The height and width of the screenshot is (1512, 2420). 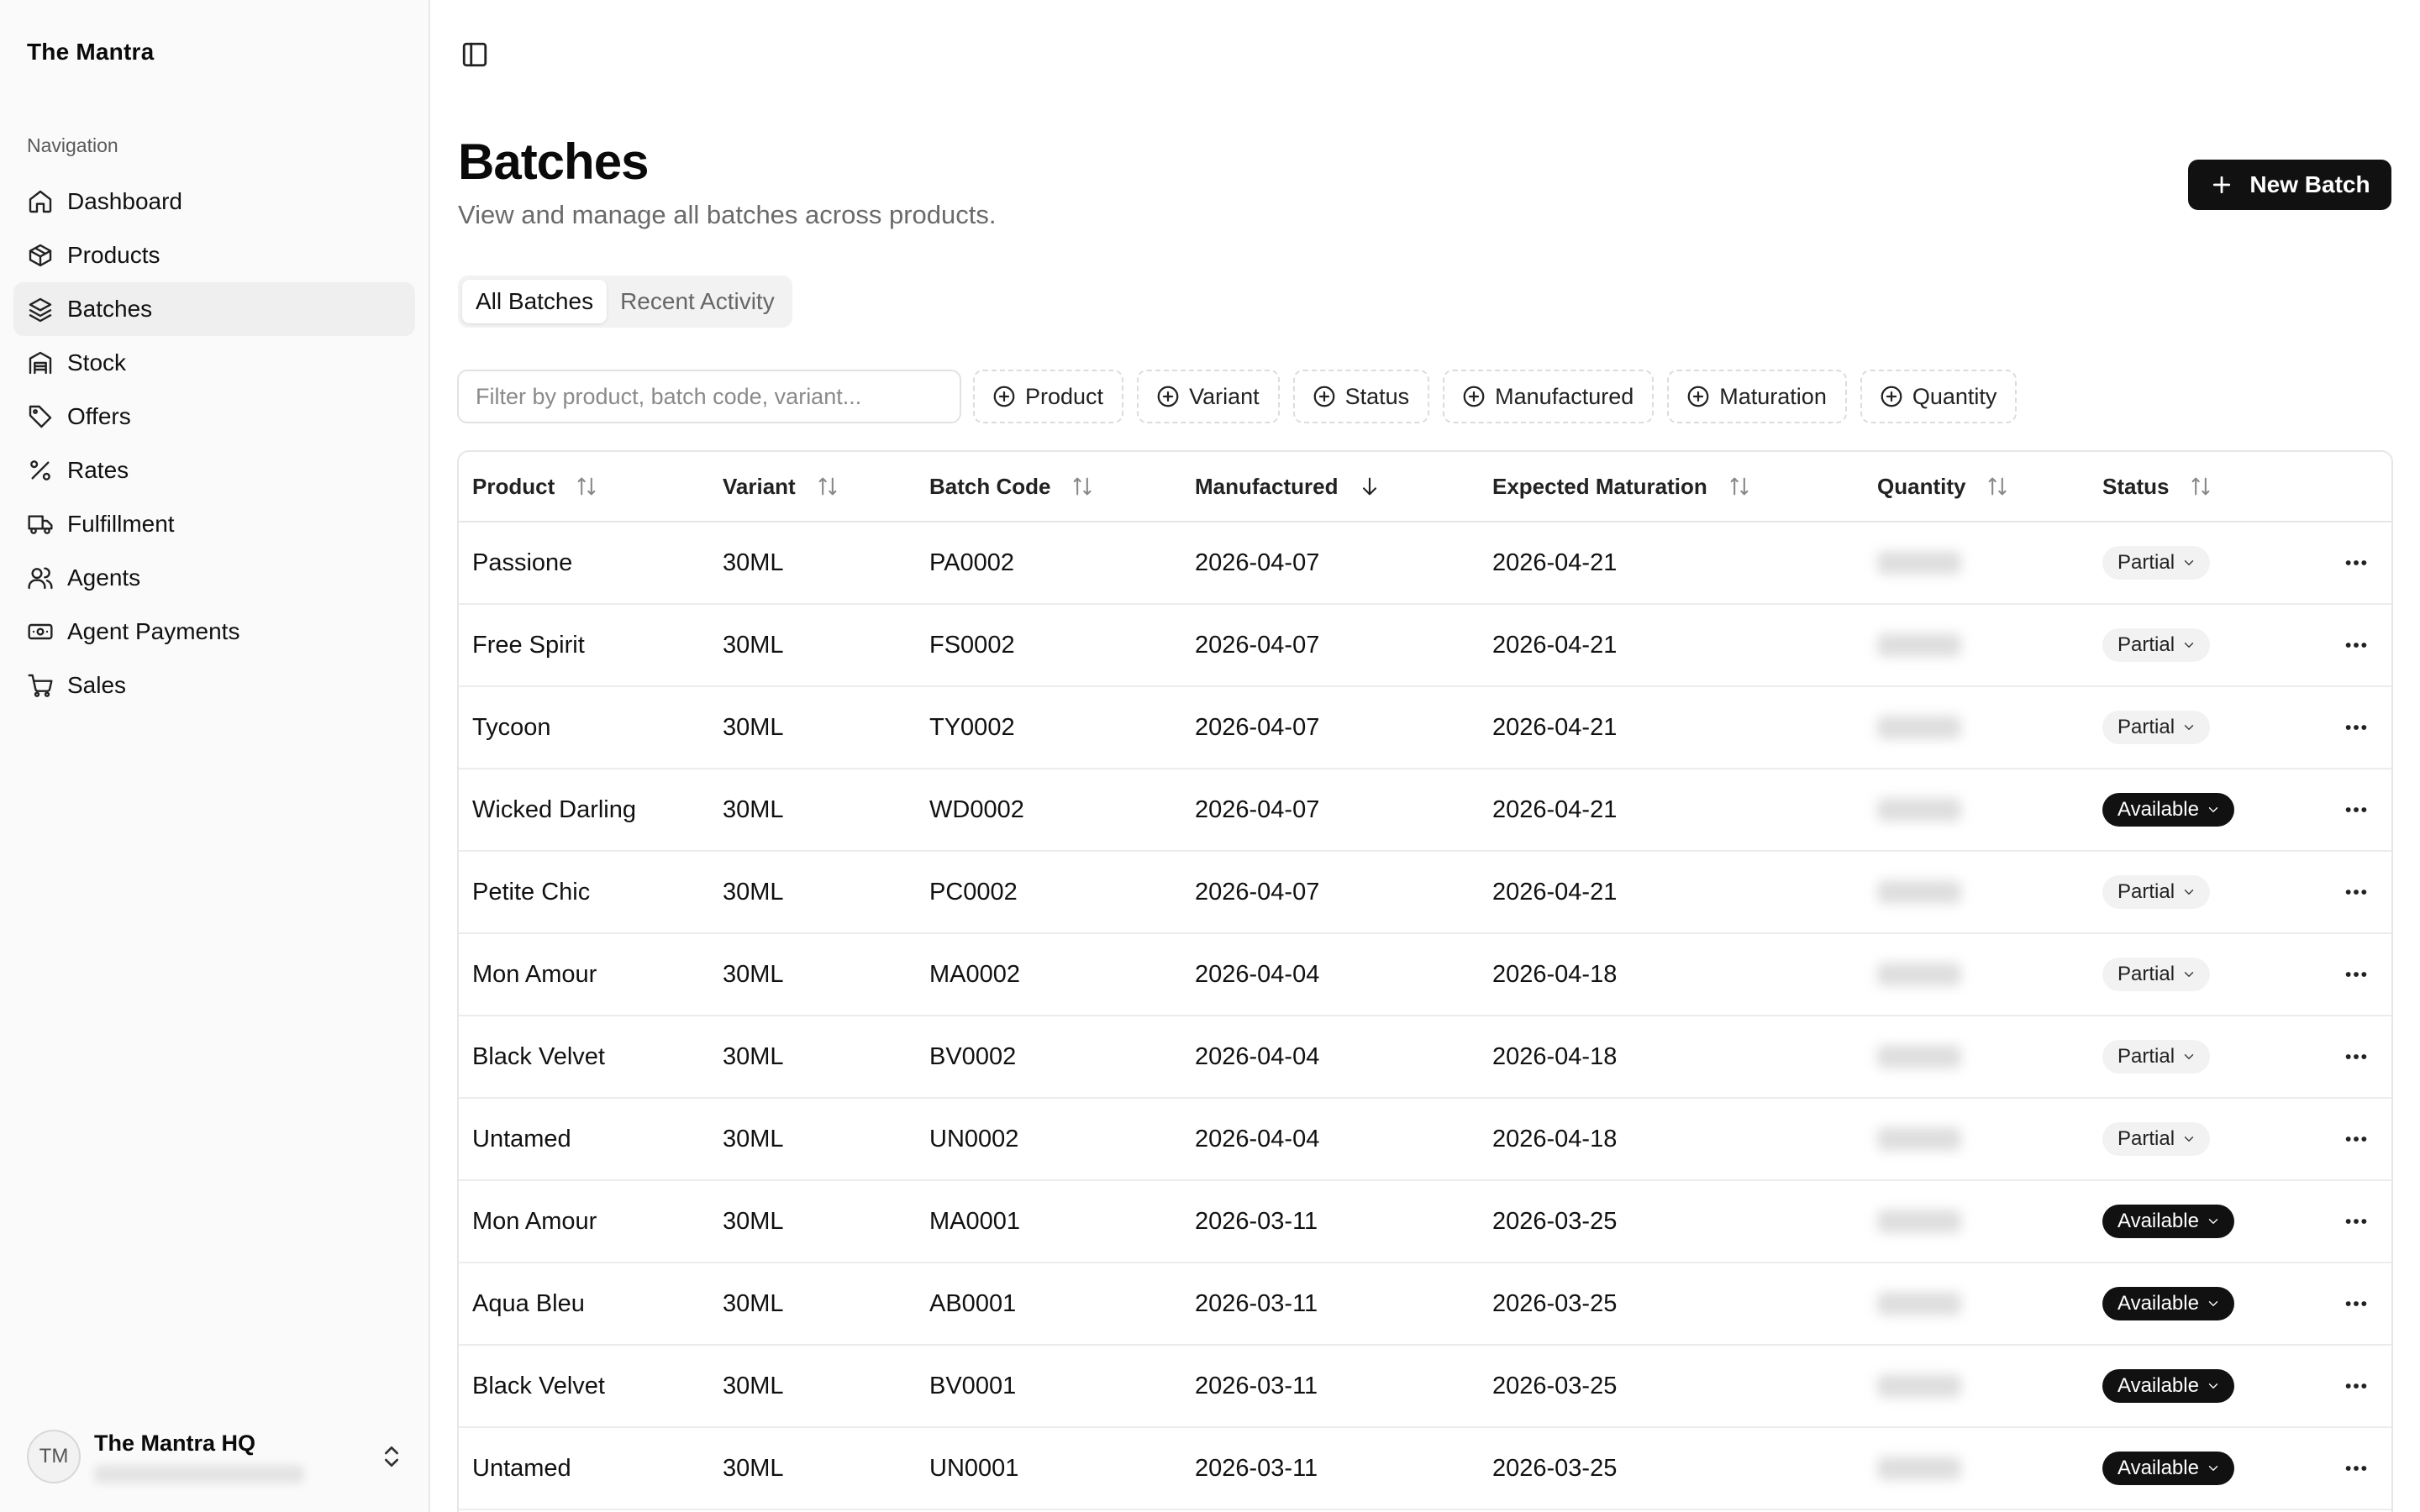 I want to click on more-horizontal-icon, so click(x=2356, y=645).